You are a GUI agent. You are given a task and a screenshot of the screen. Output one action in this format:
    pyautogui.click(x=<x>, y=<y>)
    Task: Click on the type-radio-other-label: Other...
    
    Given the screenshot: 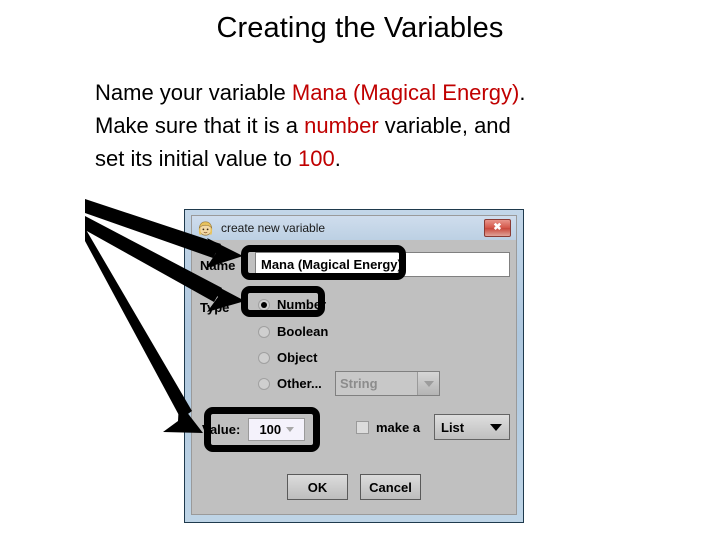 What is the action you would take?
    pyautogui.click(x=299, y=383)
    